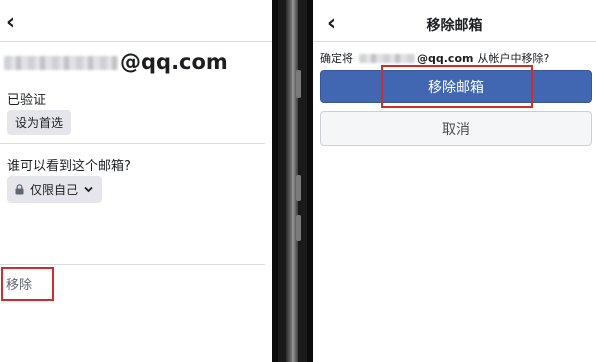 The width and height of the screenshot is (596, 362). I want to click on email-domain: @qq.com, so click(174, 62).